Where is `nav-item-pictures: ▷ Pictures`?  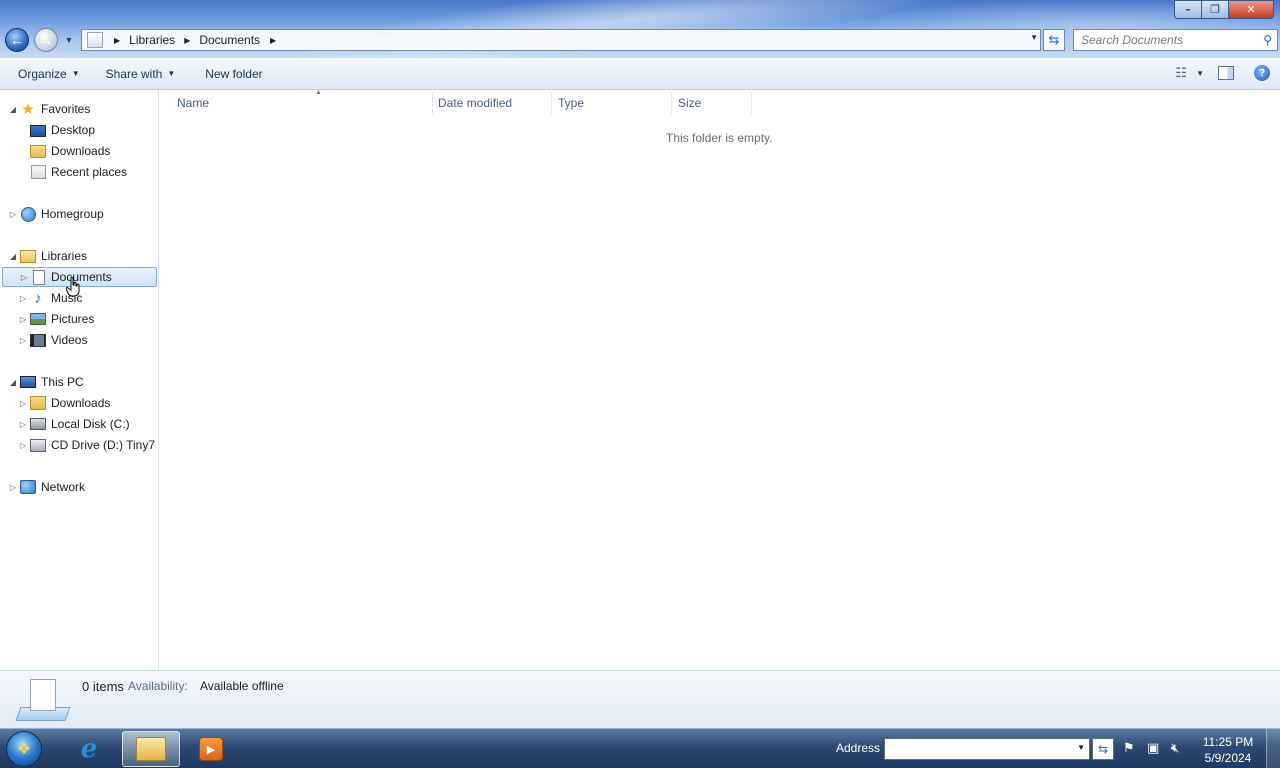 nav-item-pictures: ▷ Pictures is located at coordinates (79, 319).